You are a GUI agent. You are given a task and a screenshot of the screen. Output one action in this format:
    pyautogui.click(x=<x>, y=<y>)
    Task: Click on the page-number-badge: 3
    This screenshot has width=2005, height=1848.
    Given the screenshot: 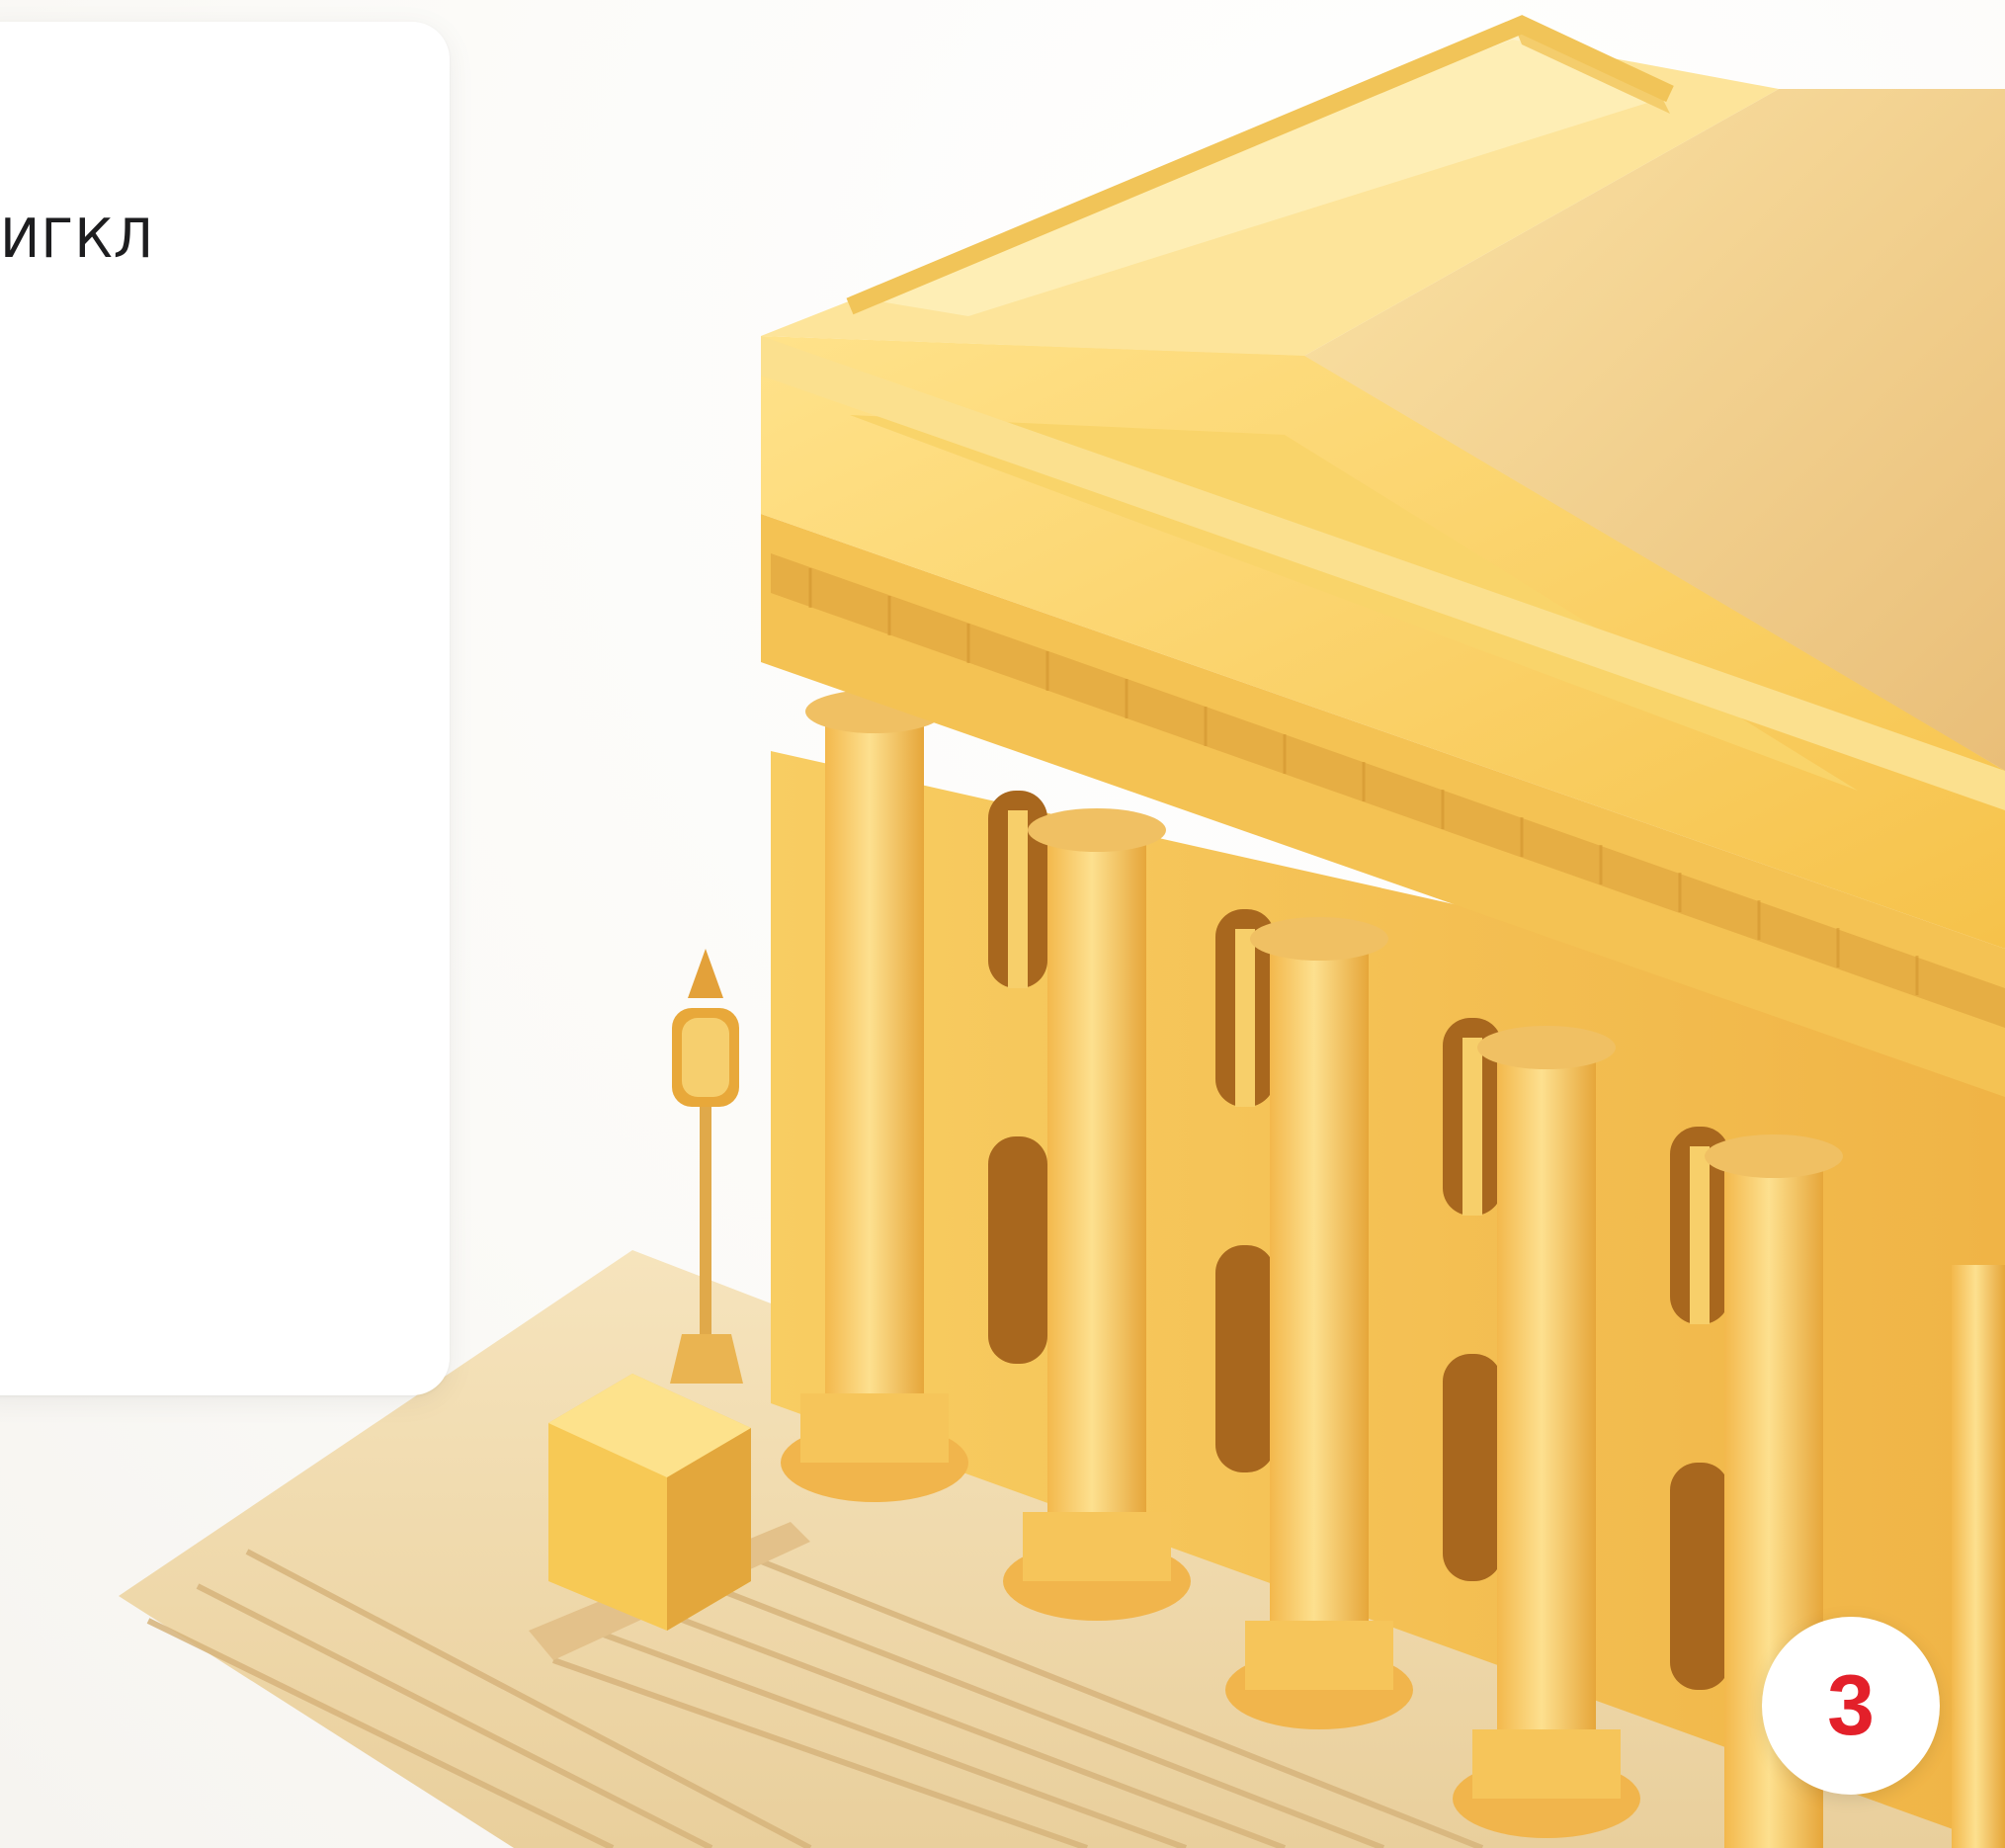 What is the action you would take?
    pyautogui.click(x=1851, y=1706)
    